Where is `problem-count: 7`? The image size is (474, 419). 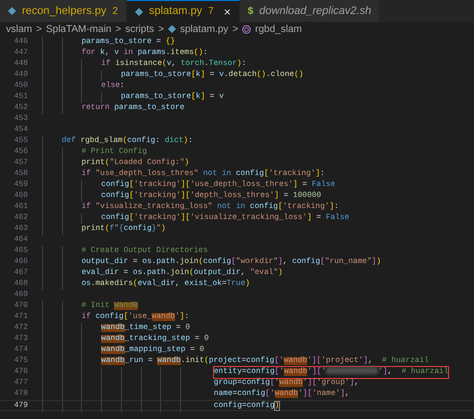
problem-count: 7 is located at coordinates (211, 12).